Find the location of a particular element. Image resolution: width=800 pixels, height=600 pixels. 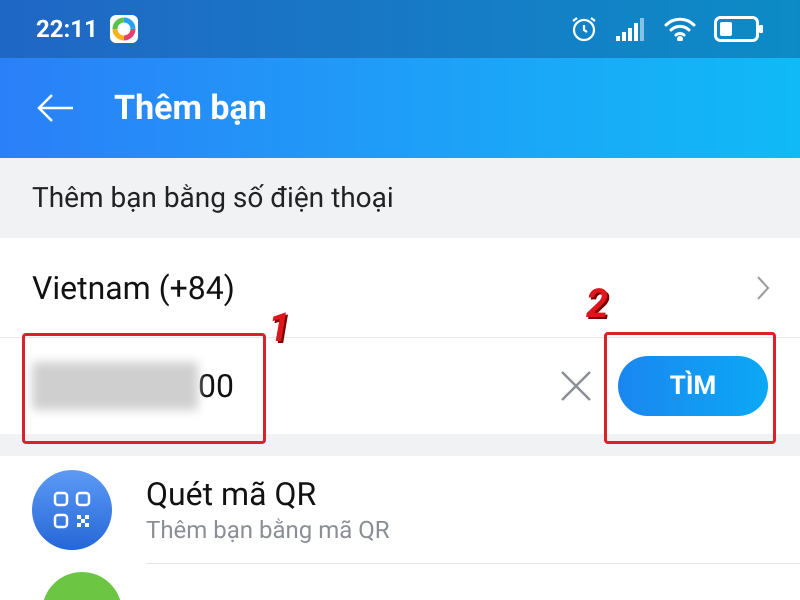

wifi-icon is located at coordinates (680, 29).